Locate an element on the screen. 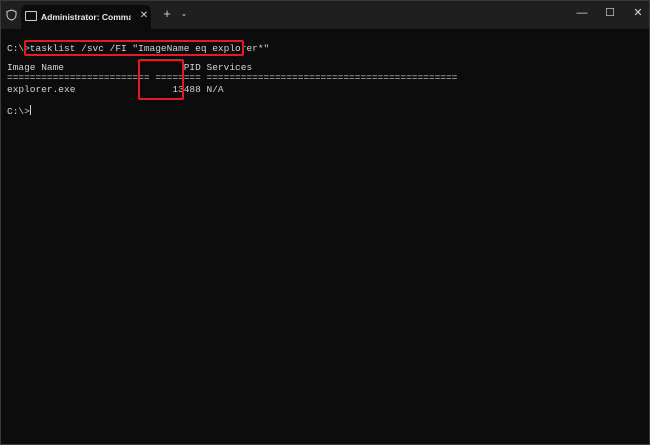 This screenshot has width=650, height=445. table-row: explorer.exe 13488 N/A is located at coordinates (115, 89).